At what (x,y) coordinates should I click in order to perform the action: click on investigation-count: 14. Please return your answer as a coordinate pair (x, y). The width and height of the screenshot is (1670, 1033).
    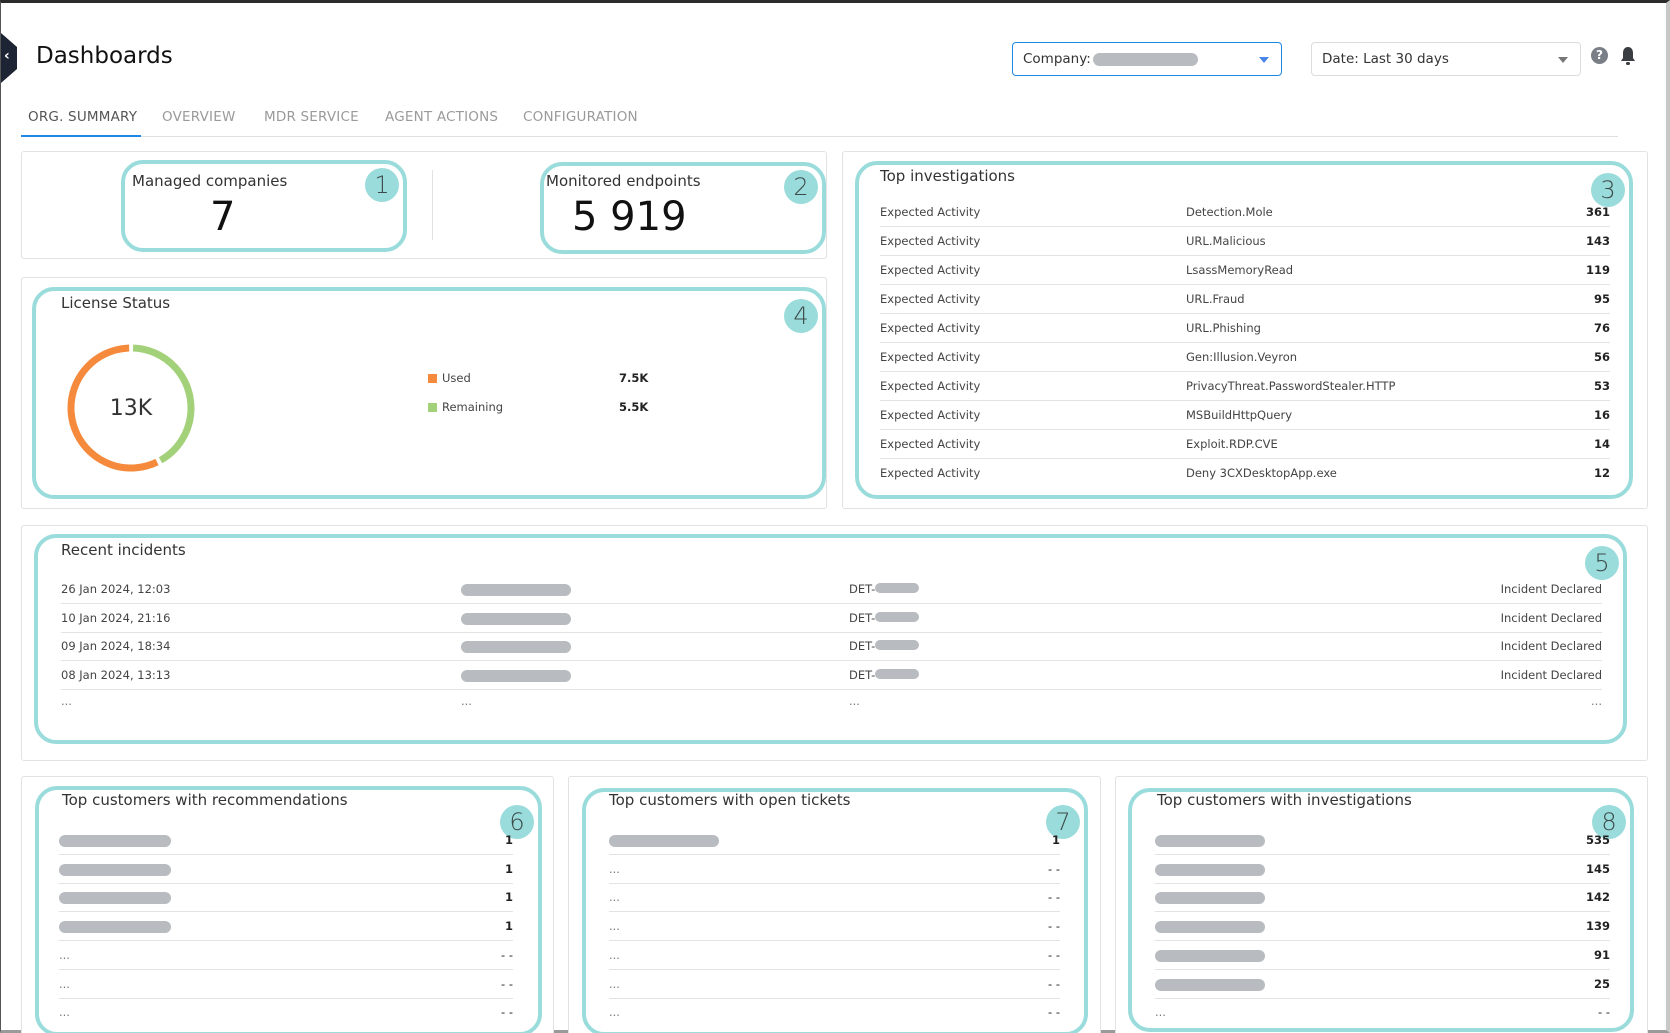
    Looking at the image, I should click on (1601, 444).